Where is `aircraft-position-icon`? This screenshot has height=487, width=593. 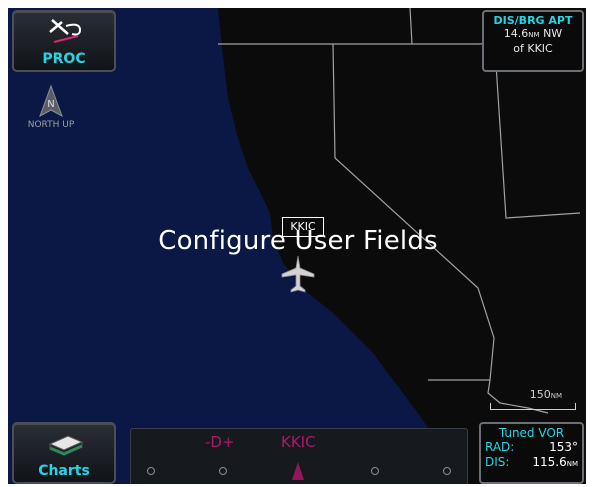 aircraft-position-icon is located at coordinates (298, 471).